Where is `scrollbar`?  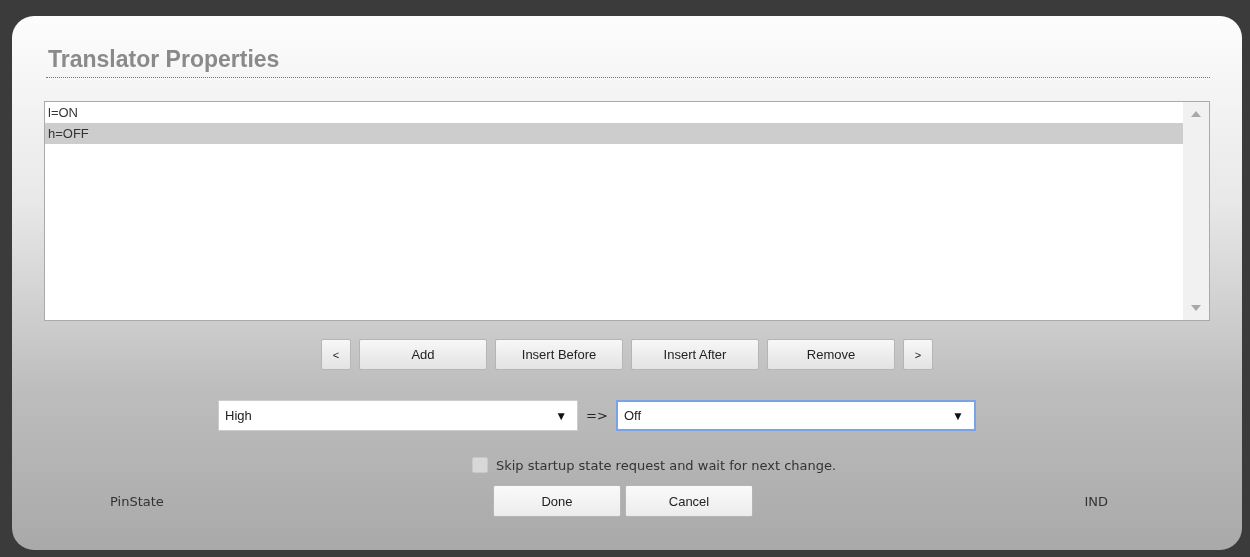 scrollbar is located at coordinates (1196, 211).